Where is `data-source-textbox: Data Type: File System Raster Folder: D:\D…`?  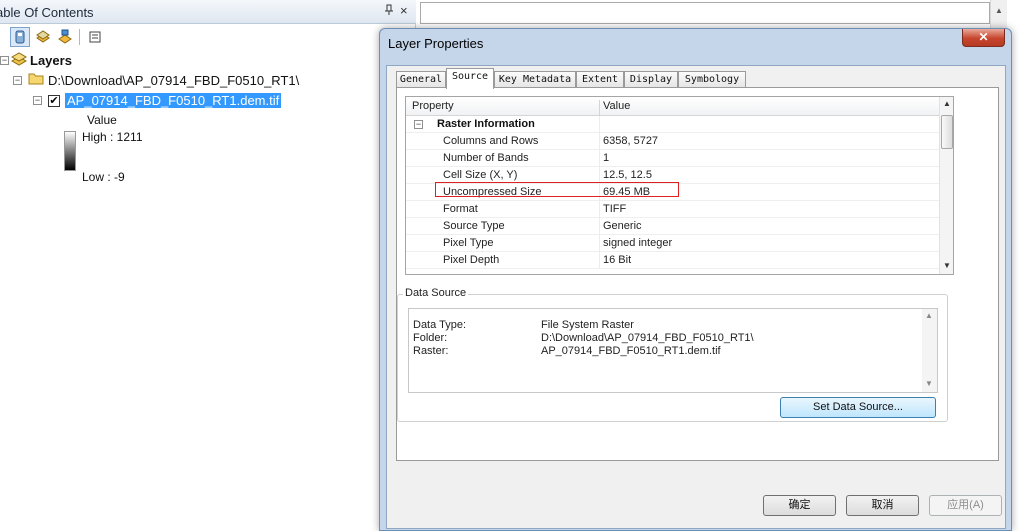 data-source-textbox: Data Type: File System Raster Folder: D:\D… is located at coordinates (673, 350).